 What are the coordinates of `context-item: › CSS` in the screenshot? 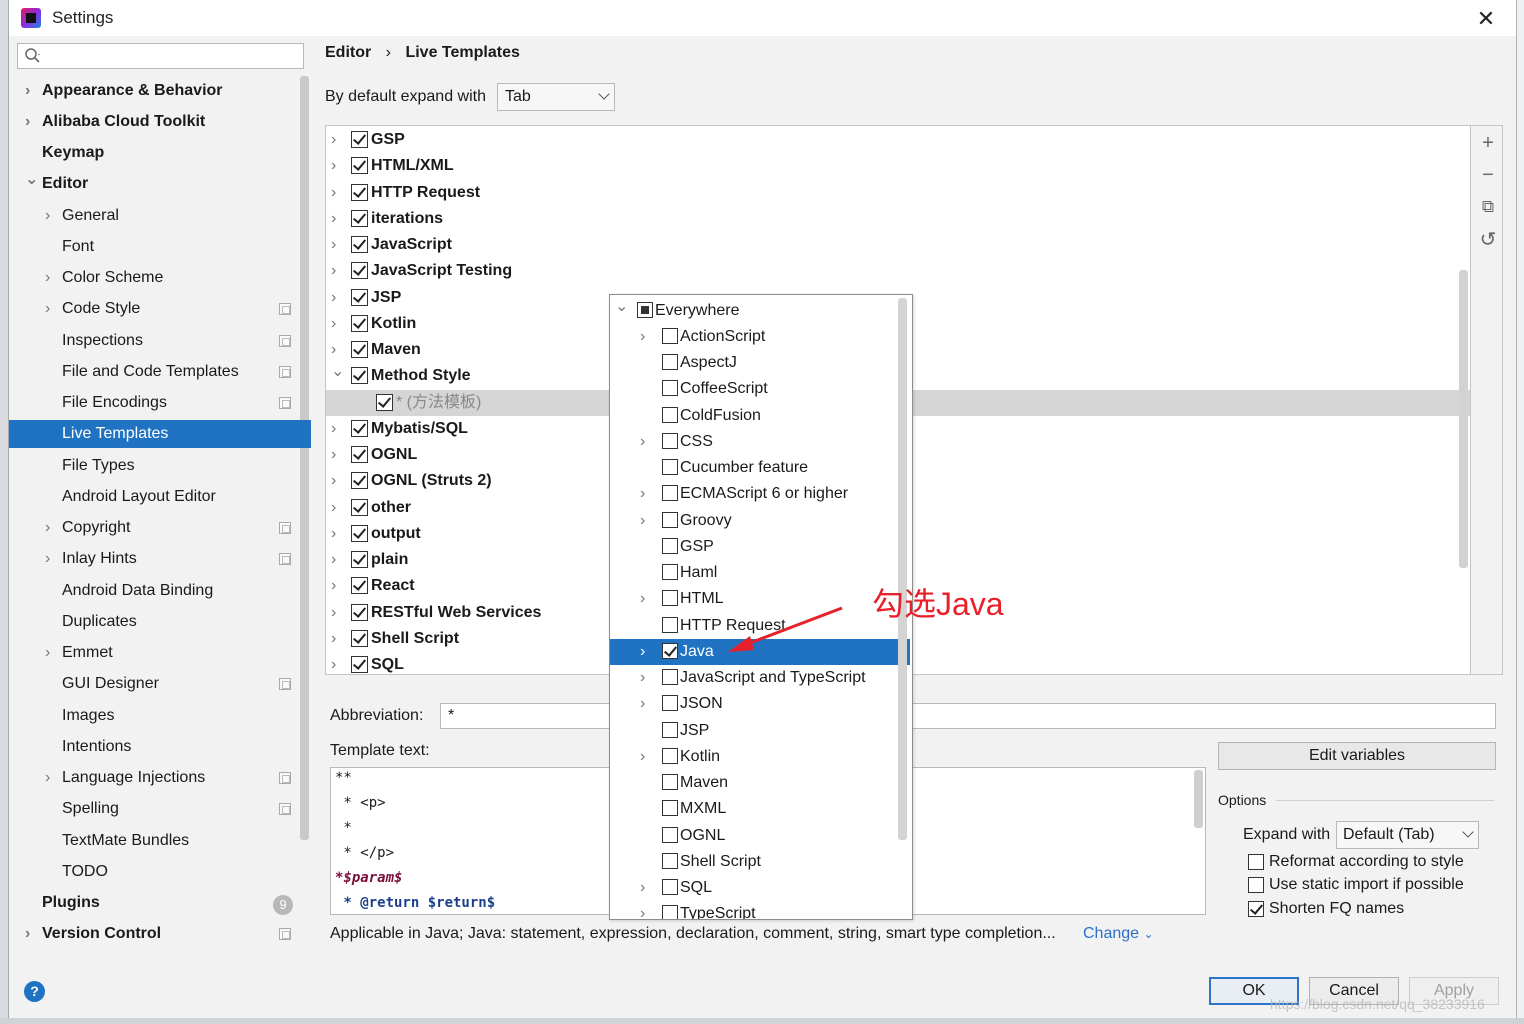 It's located at (760, 442).